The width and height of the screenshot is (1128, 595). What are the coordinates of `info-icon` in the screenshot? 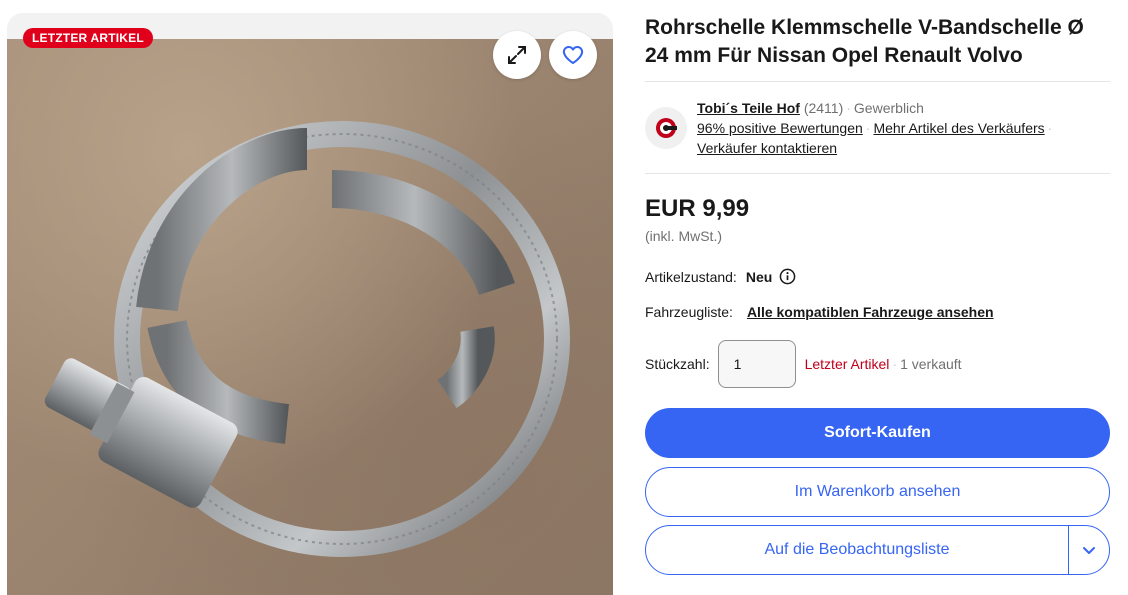 It's located at (787, 276).